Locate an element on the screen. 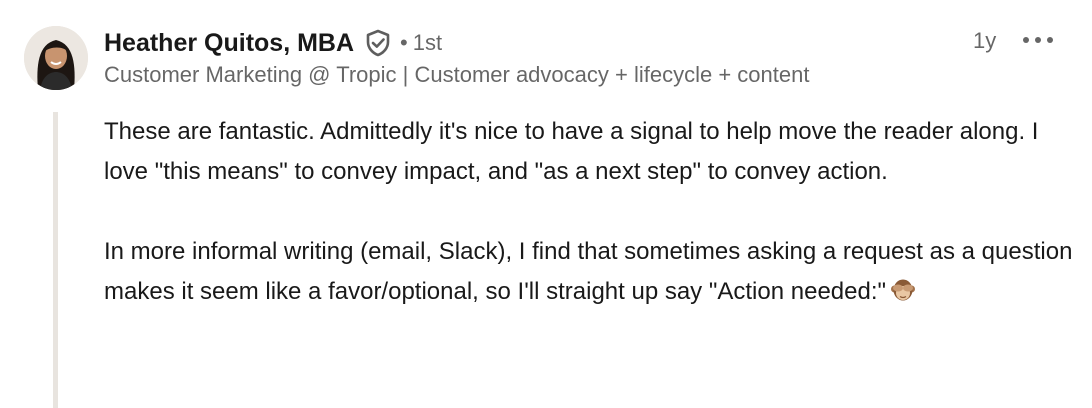  more-options-button is located at coordinates (1038, 40).